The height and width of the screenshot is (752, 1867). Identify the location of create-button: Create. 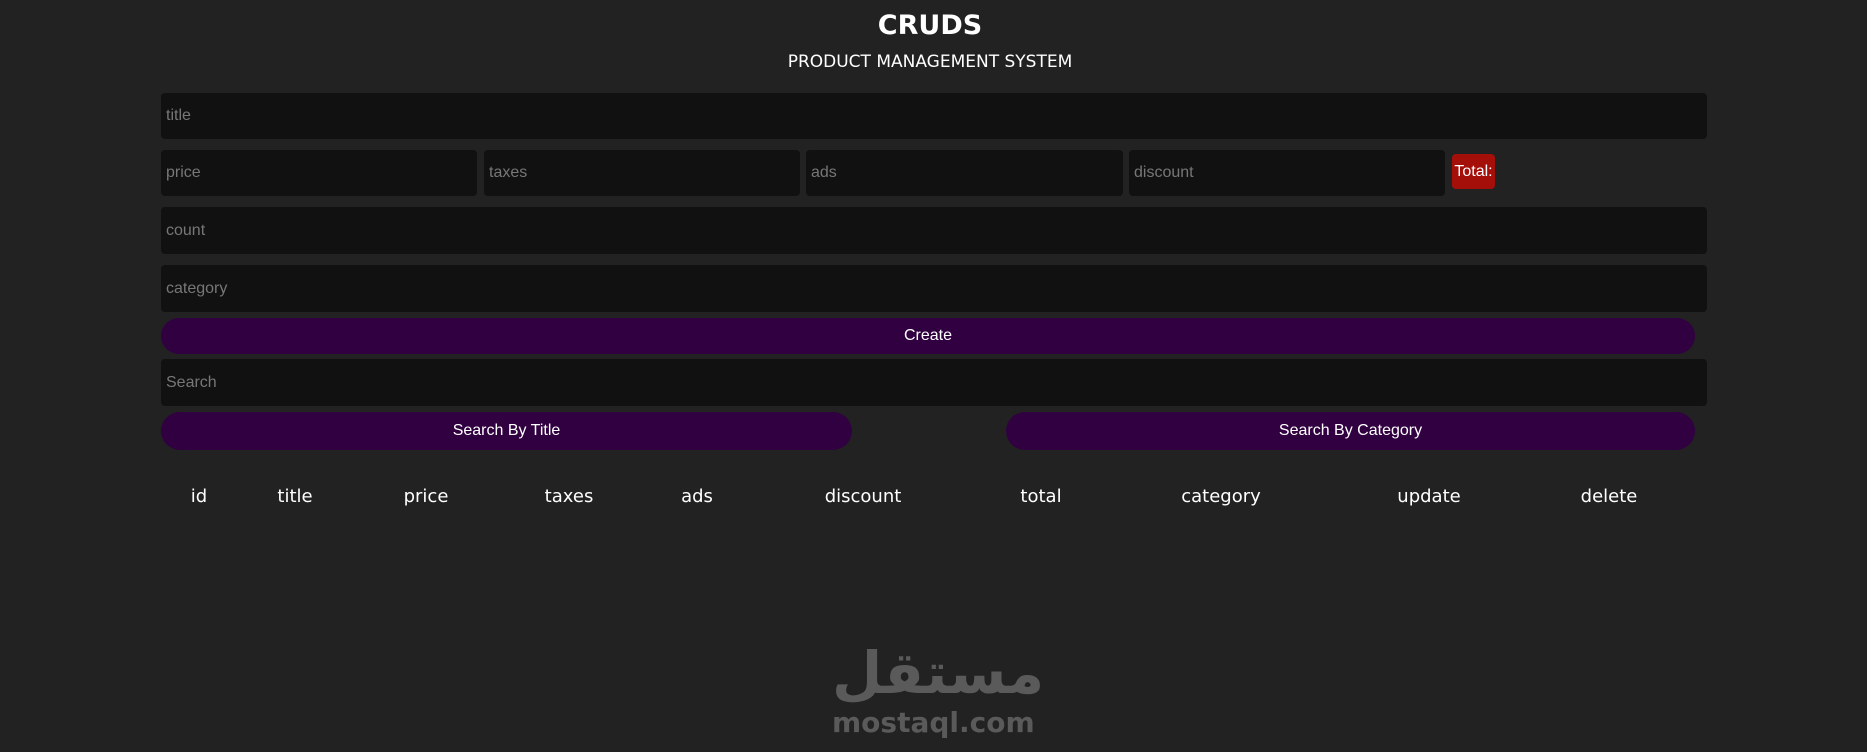
(928, 336).